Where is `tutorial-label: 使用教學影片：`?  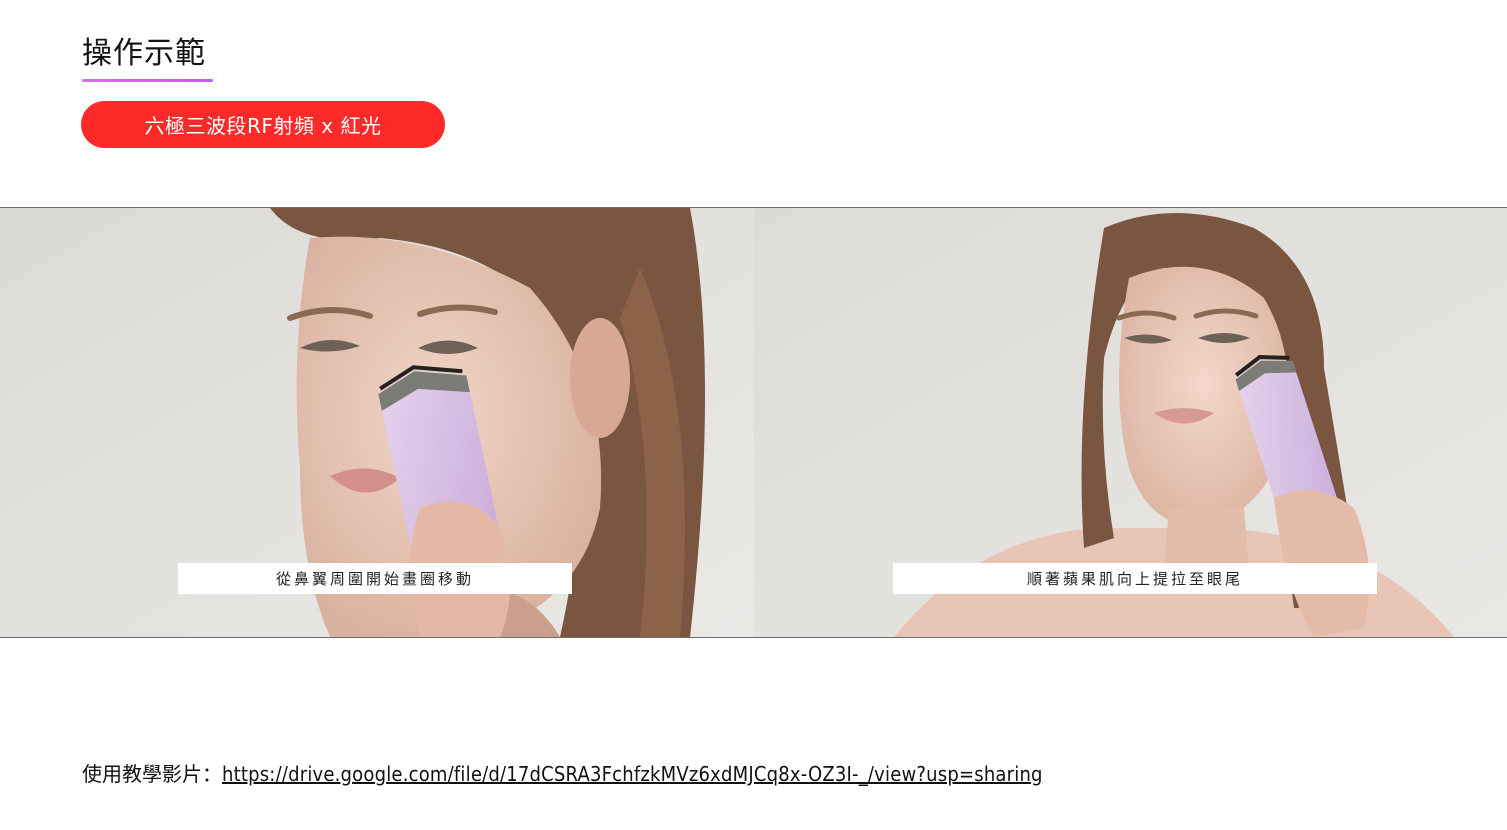 tutorial-label: 使用教學影片： is located at coordinates (152, 774).